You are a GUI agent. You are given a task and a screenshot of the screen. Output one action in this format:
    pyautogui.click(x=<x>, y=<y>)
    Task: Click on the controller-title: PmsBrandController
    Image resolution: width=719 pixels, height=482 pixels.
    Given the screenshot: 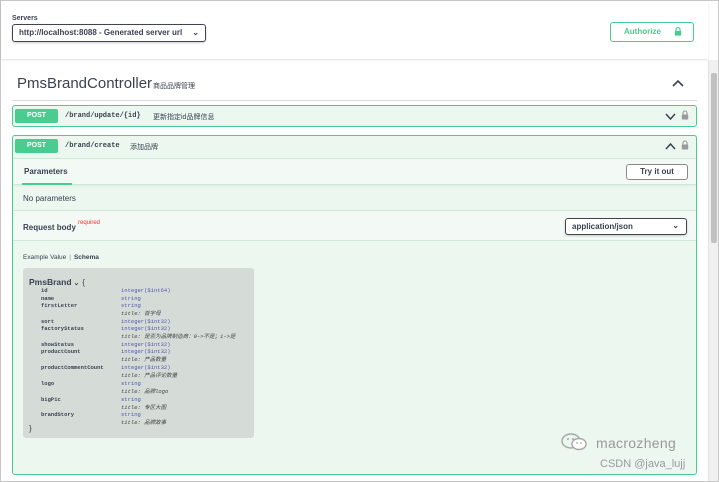 What is the action you would take?
    pyautogui.click(x=84, y=83)
    